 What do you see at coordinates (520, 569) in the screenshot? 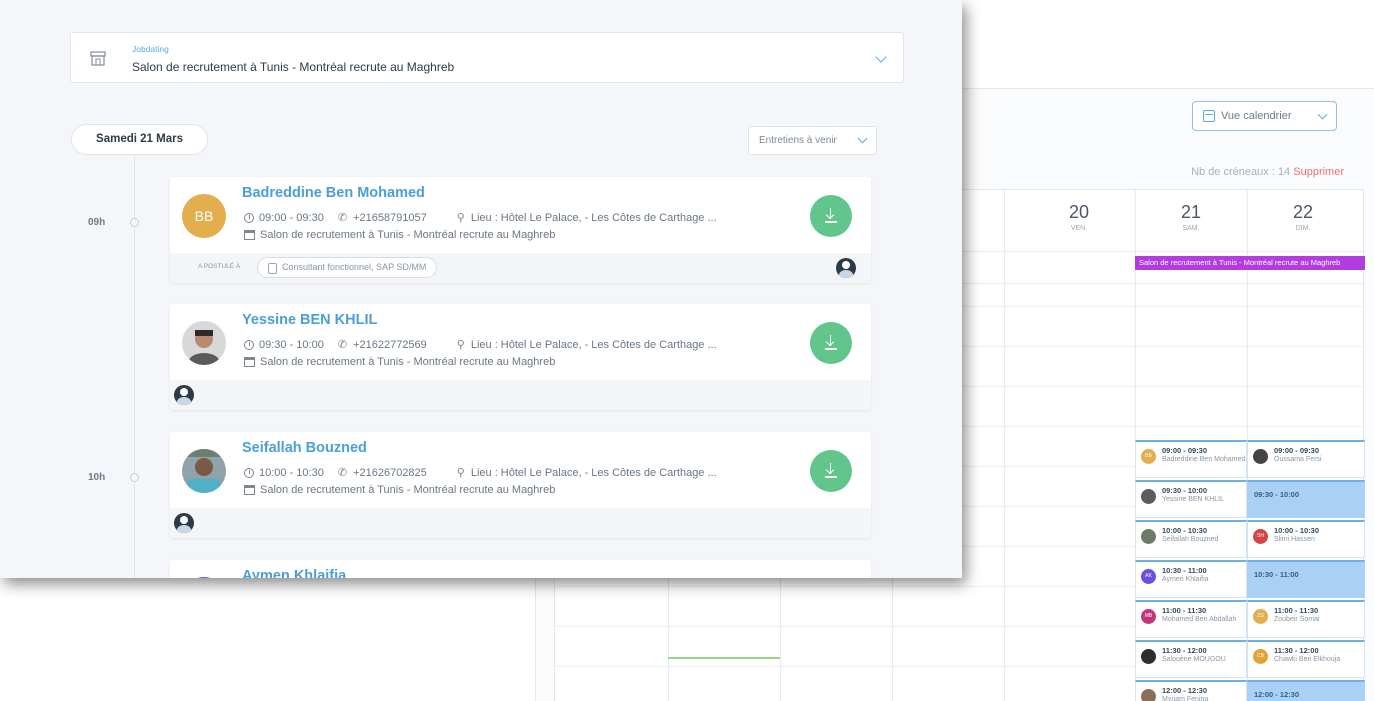
I see `interview-card: Aymen Khlaifia` at bounding box center [520, 569].